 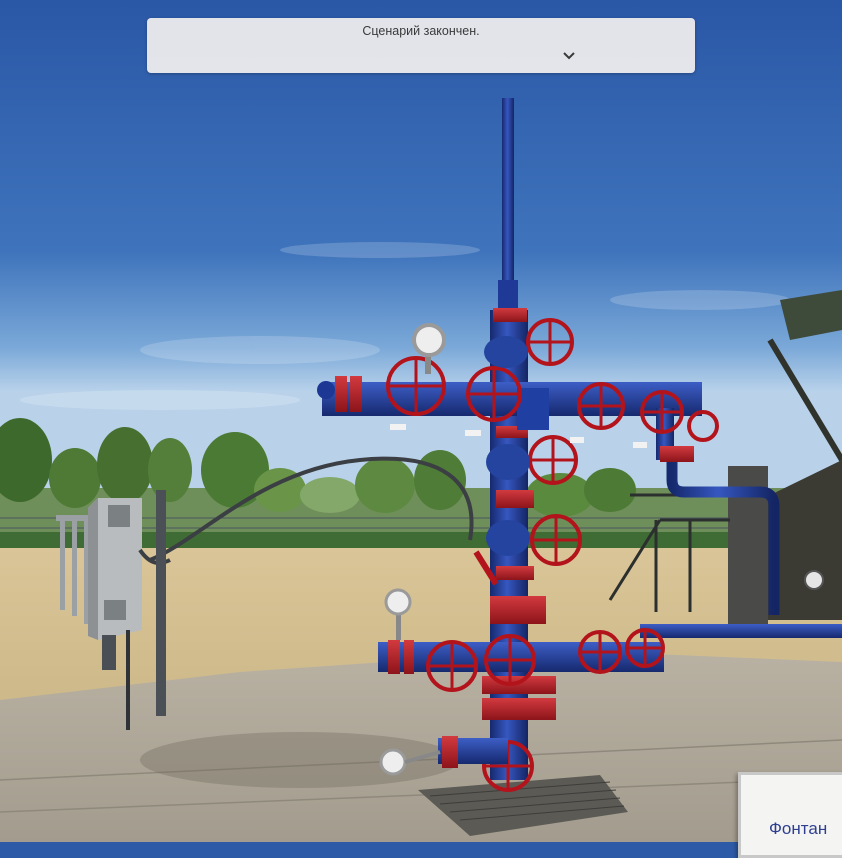 What do you see at coordinates (790, 815) in the screenshot?
I see `info-sign: Фонтан` at bounding box center [790, 815].